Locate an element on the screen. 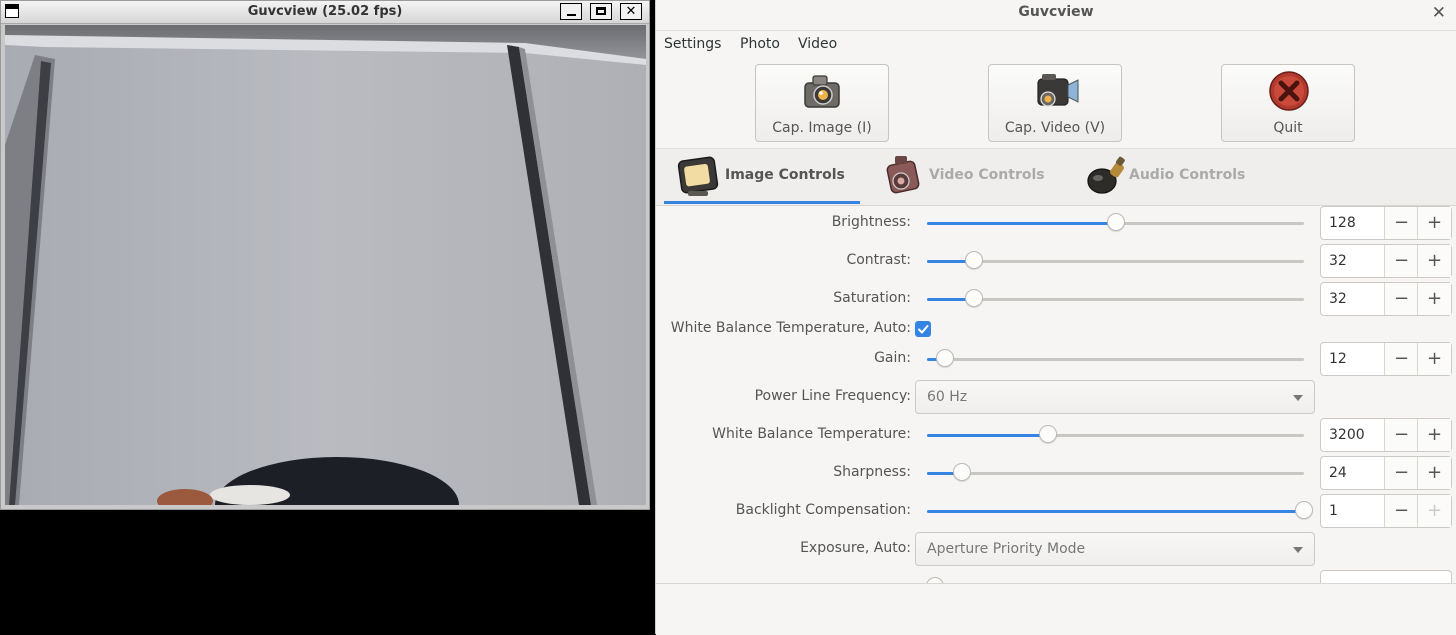 This screenshot has height=635, width=1456. sharpness-row: Sharpness: 24 − + is located at coordinates (1056, 473).